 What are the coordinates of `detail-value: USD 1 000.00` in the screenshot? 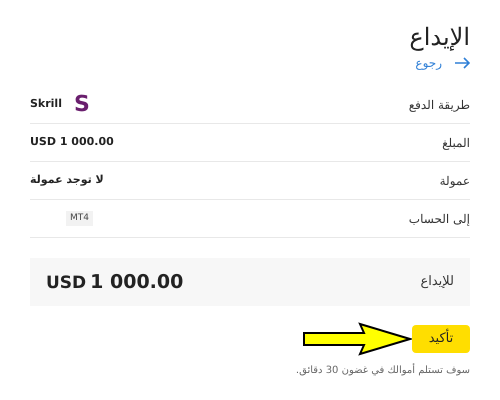 It's located at (72, 142).